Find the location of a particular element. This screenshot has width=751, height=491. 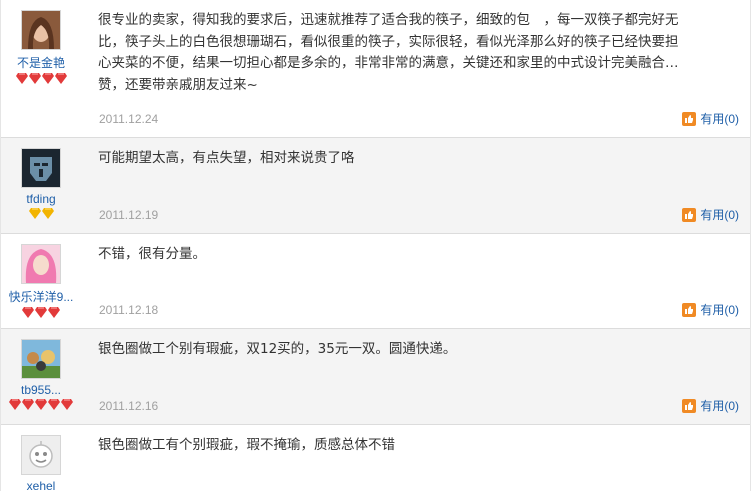

review-date: 2011.12.16 is located at coordinates (129, 406).